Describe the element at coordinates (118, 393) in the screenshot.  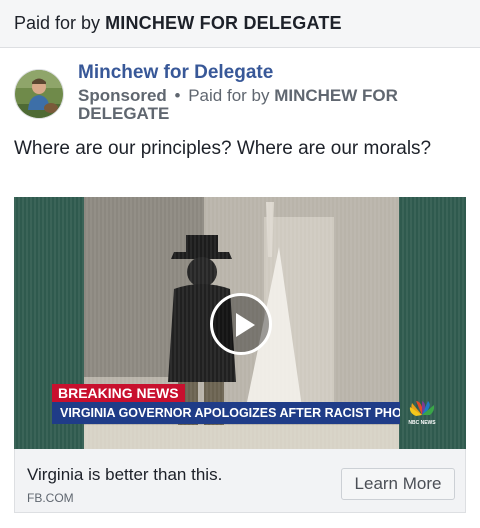
I see `breaking-news-tag: BREAKING NEWS` at that location.